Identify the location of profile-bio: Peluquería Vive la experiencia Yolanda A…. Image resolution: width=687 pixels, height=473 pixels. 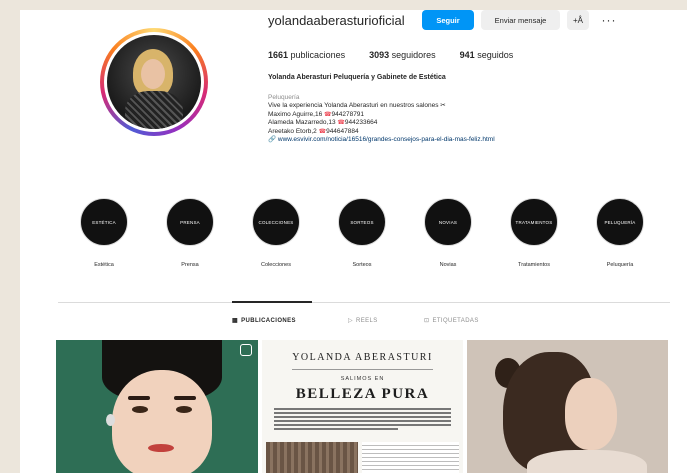
(381, 119).